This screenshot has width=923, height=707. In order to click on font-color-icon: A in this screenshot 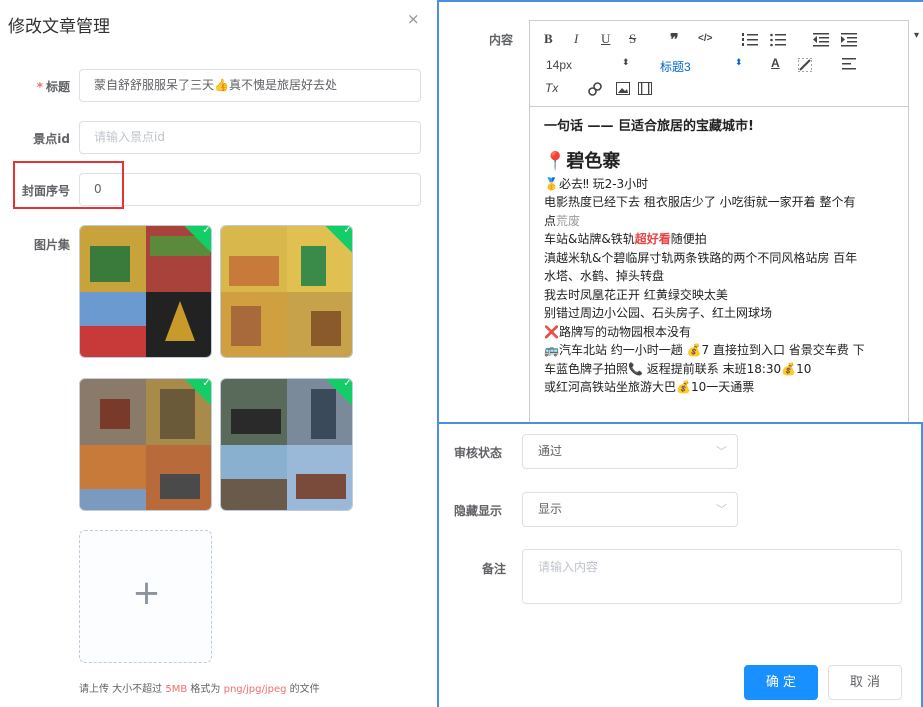, I will do `click(775, 63)`.